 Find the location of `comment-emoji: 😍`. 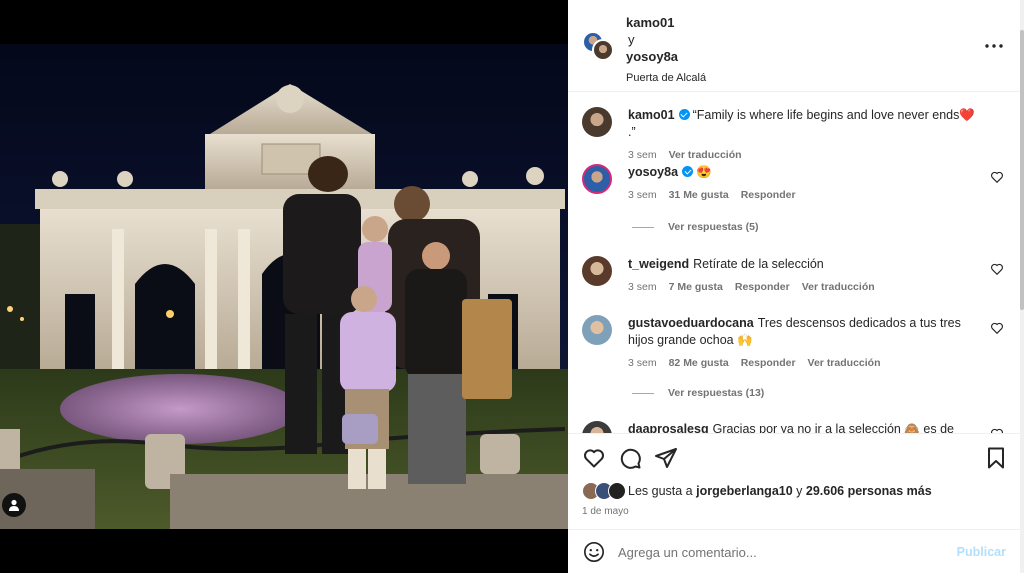

comment-emoji: 😍 is located at coordinates (704, 172).